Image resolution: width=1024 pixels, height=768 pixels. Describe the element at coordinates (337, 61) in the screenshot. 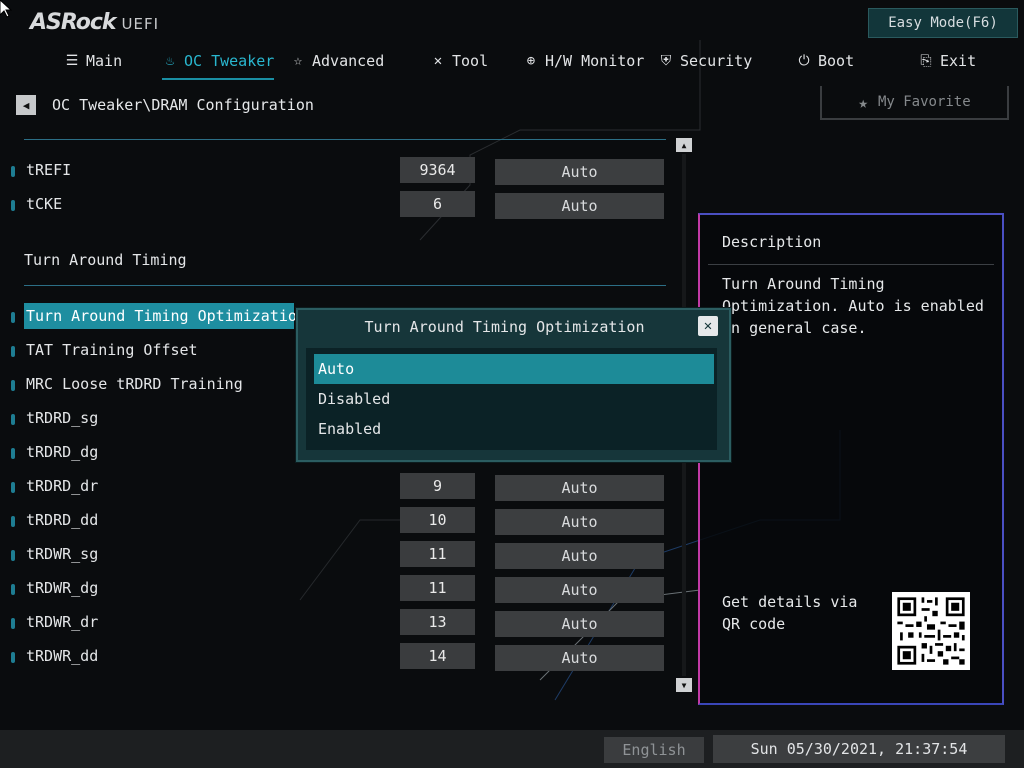

I see `tab-advanced: ☆ Advanced` at that location.